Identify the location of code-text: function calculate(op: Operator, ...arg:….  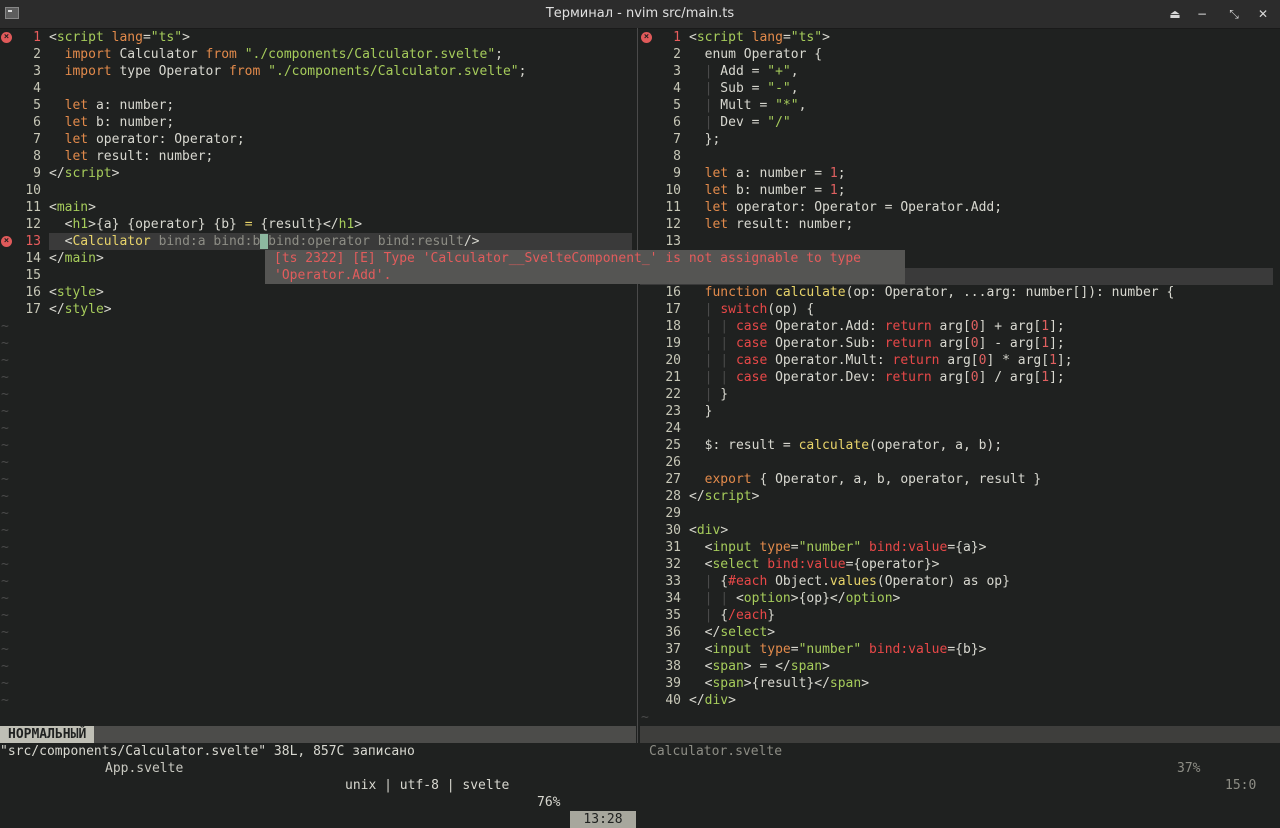
(939, 292).